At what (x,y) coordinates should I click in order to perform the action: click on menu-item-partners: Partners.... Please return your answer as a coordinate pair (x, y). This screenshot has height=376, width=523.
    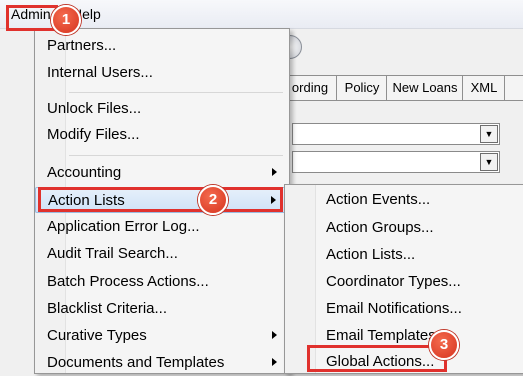
    Looking at the image, I should click on (162, 46).